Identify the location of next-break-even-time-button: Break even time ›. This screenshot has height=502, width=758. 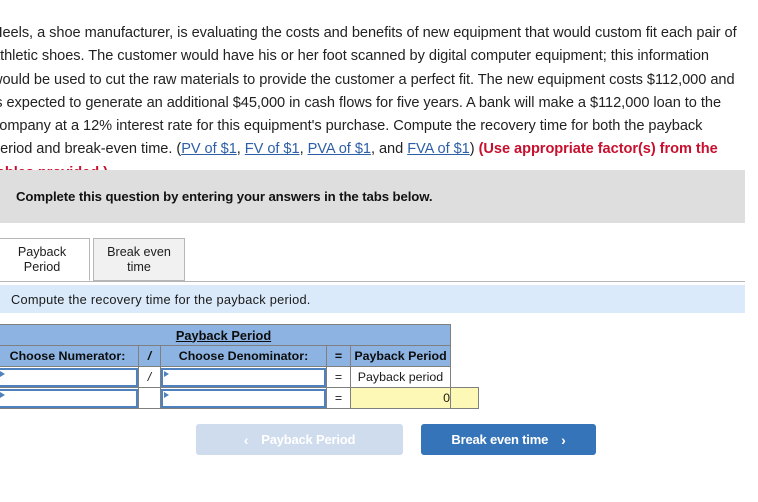
(508, 439).